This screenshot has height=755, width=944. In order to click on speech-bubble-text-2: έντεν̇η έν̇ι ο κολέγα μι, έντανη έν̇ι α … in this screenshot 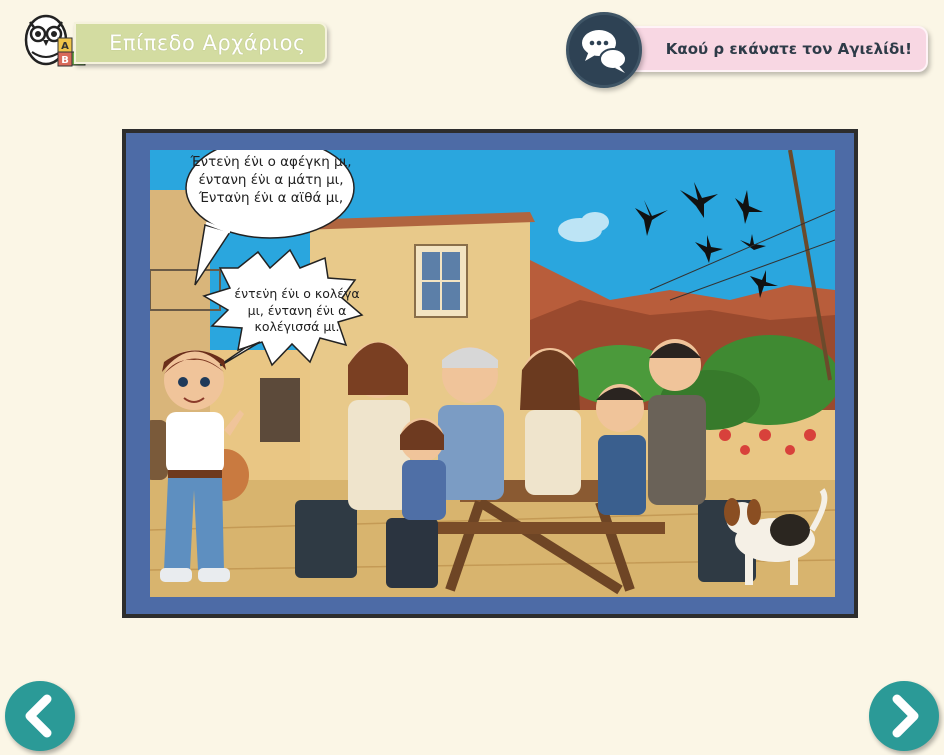, I will do `click(297, 310)`.